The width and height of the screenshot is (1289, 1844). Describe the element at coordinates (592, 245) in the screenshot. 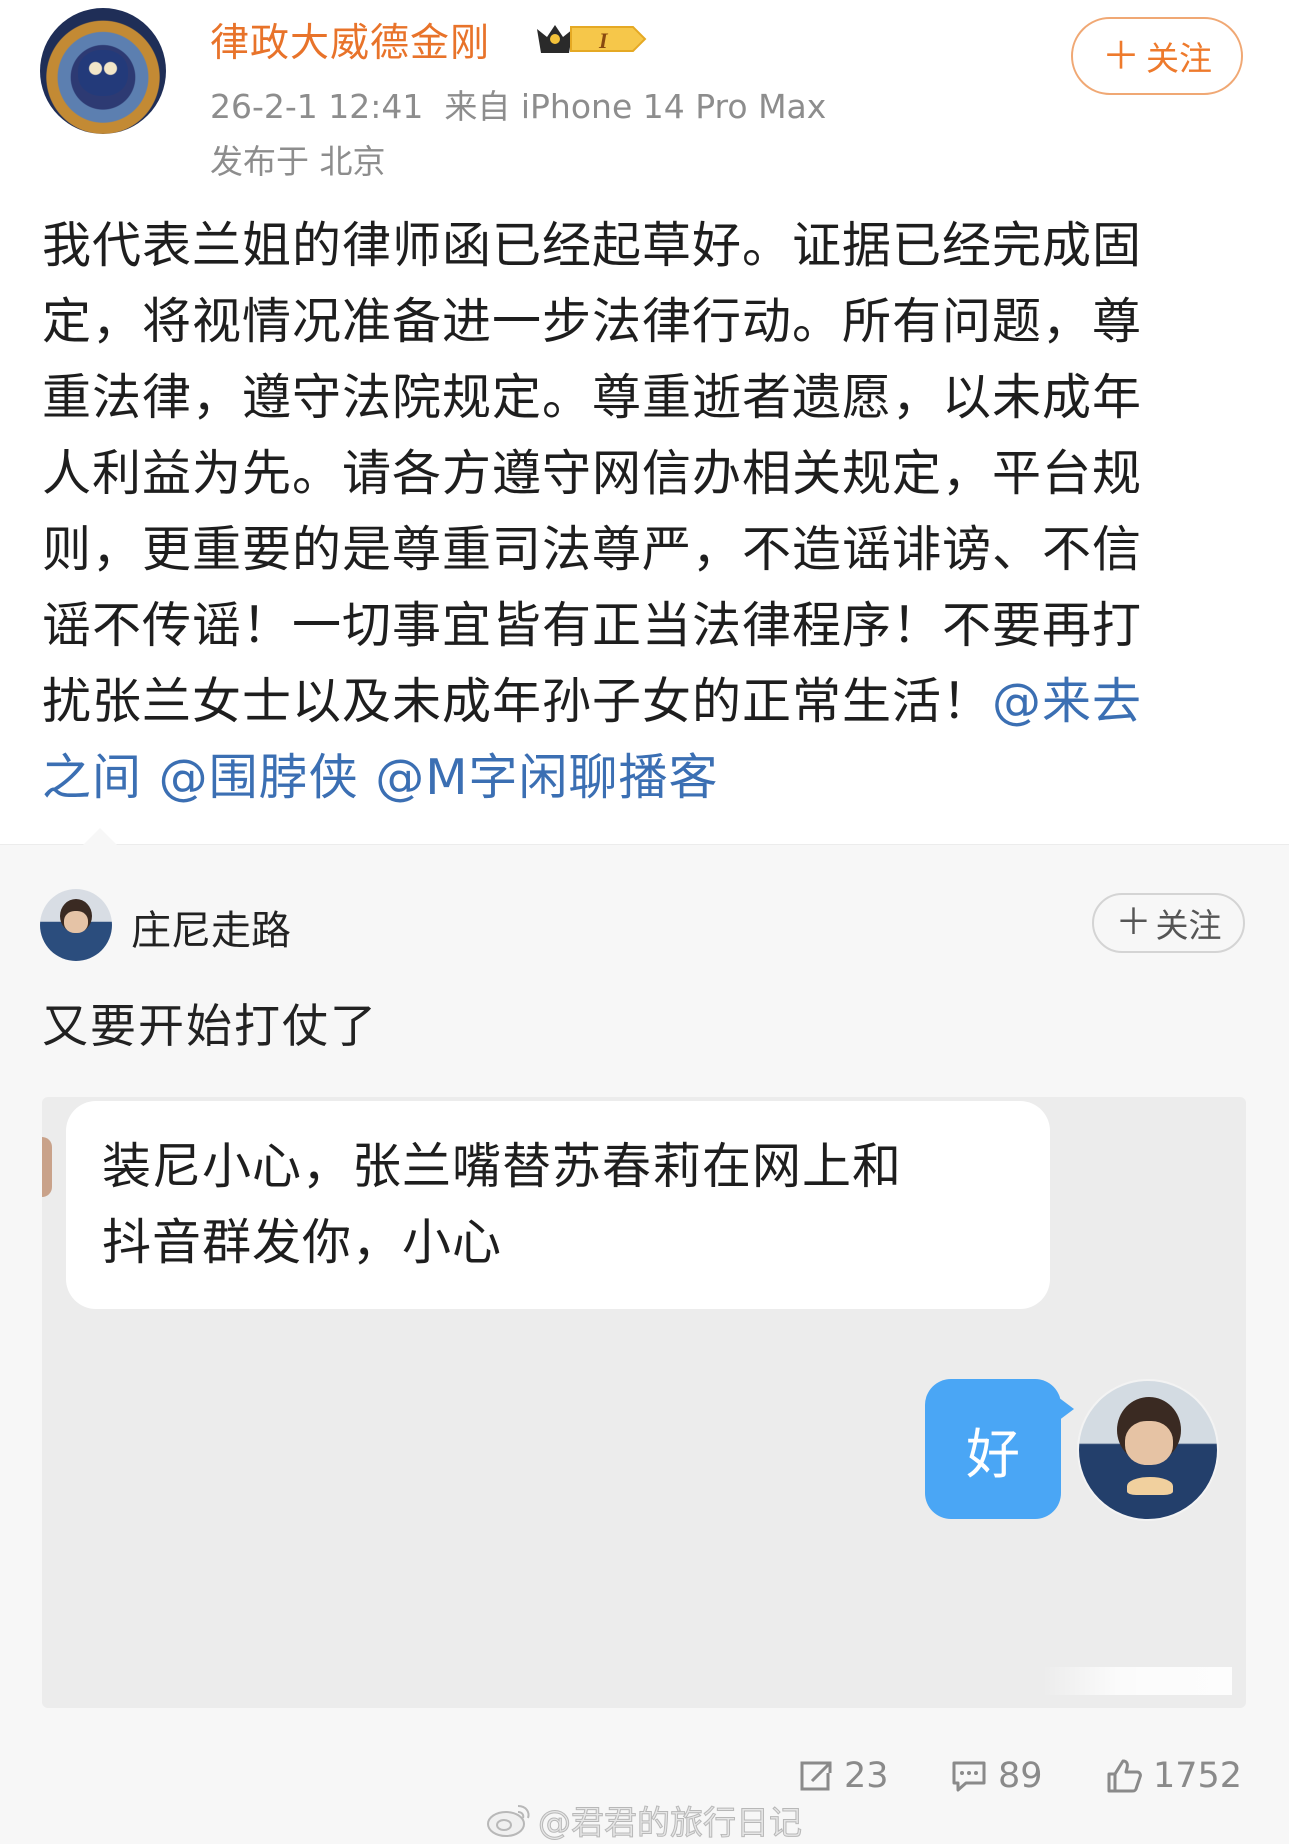

I see `post-body-line: 我代表兰姐的律师函已经起草好。证据已经完成固` at that location.